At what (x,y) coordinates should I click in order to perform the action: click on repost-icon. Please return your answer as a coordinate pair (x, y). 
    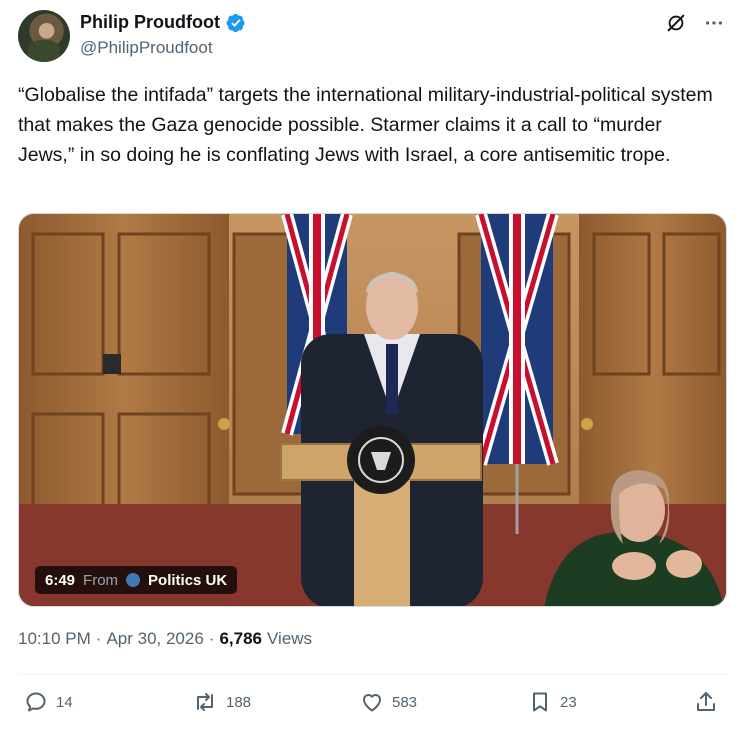
    Looking at the image, I should click on (205, 702).